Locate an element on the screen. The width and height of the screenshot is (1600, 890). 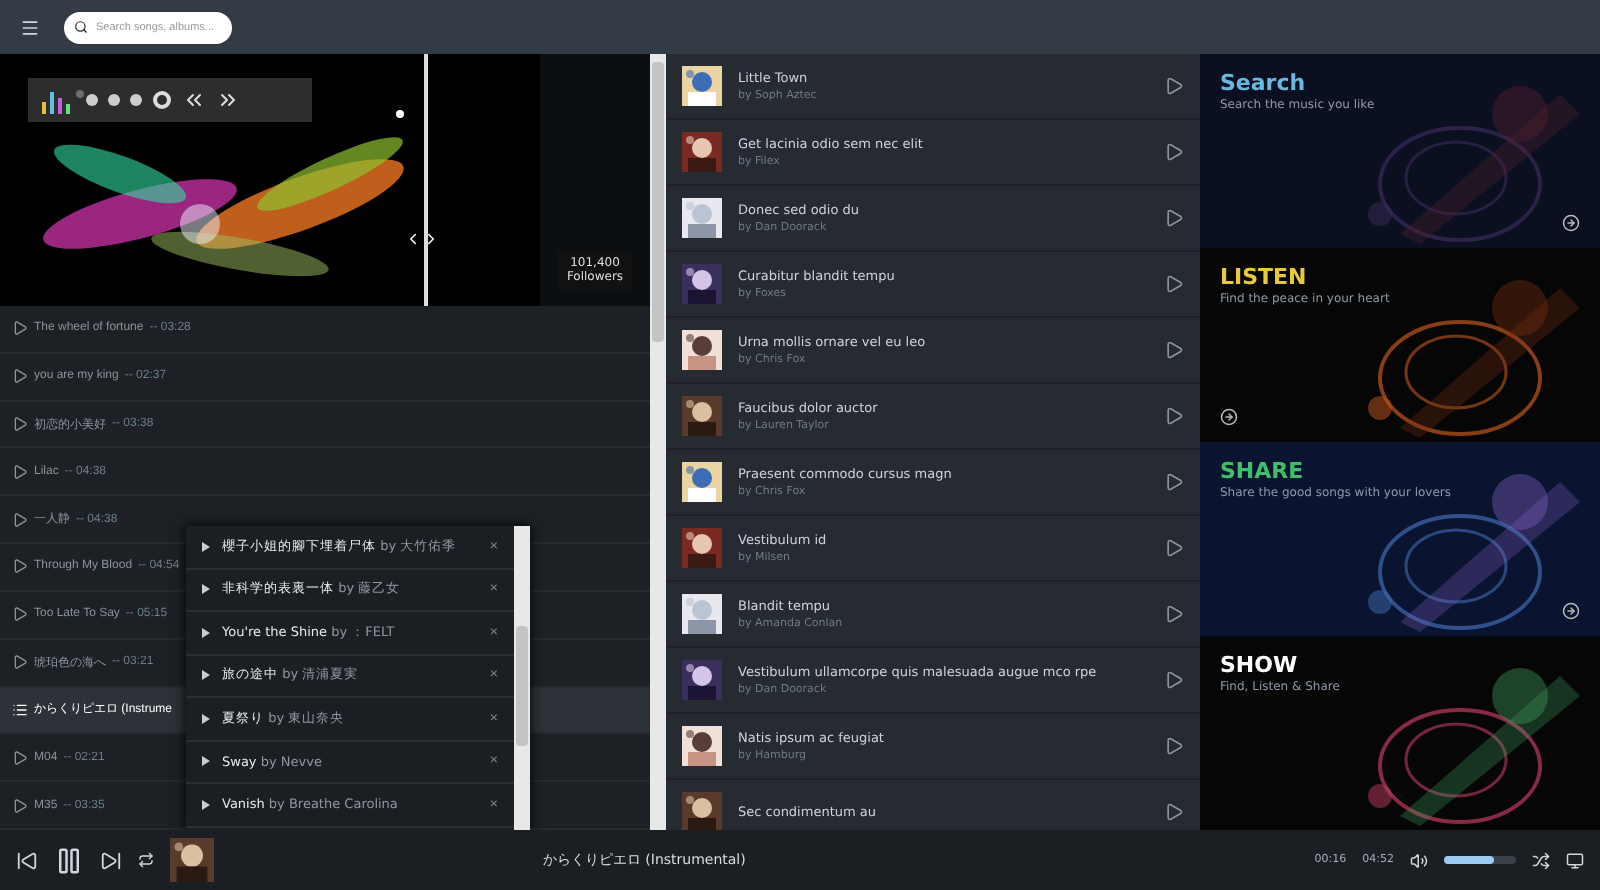
double-left-icon is located at coordinates (194, 100).